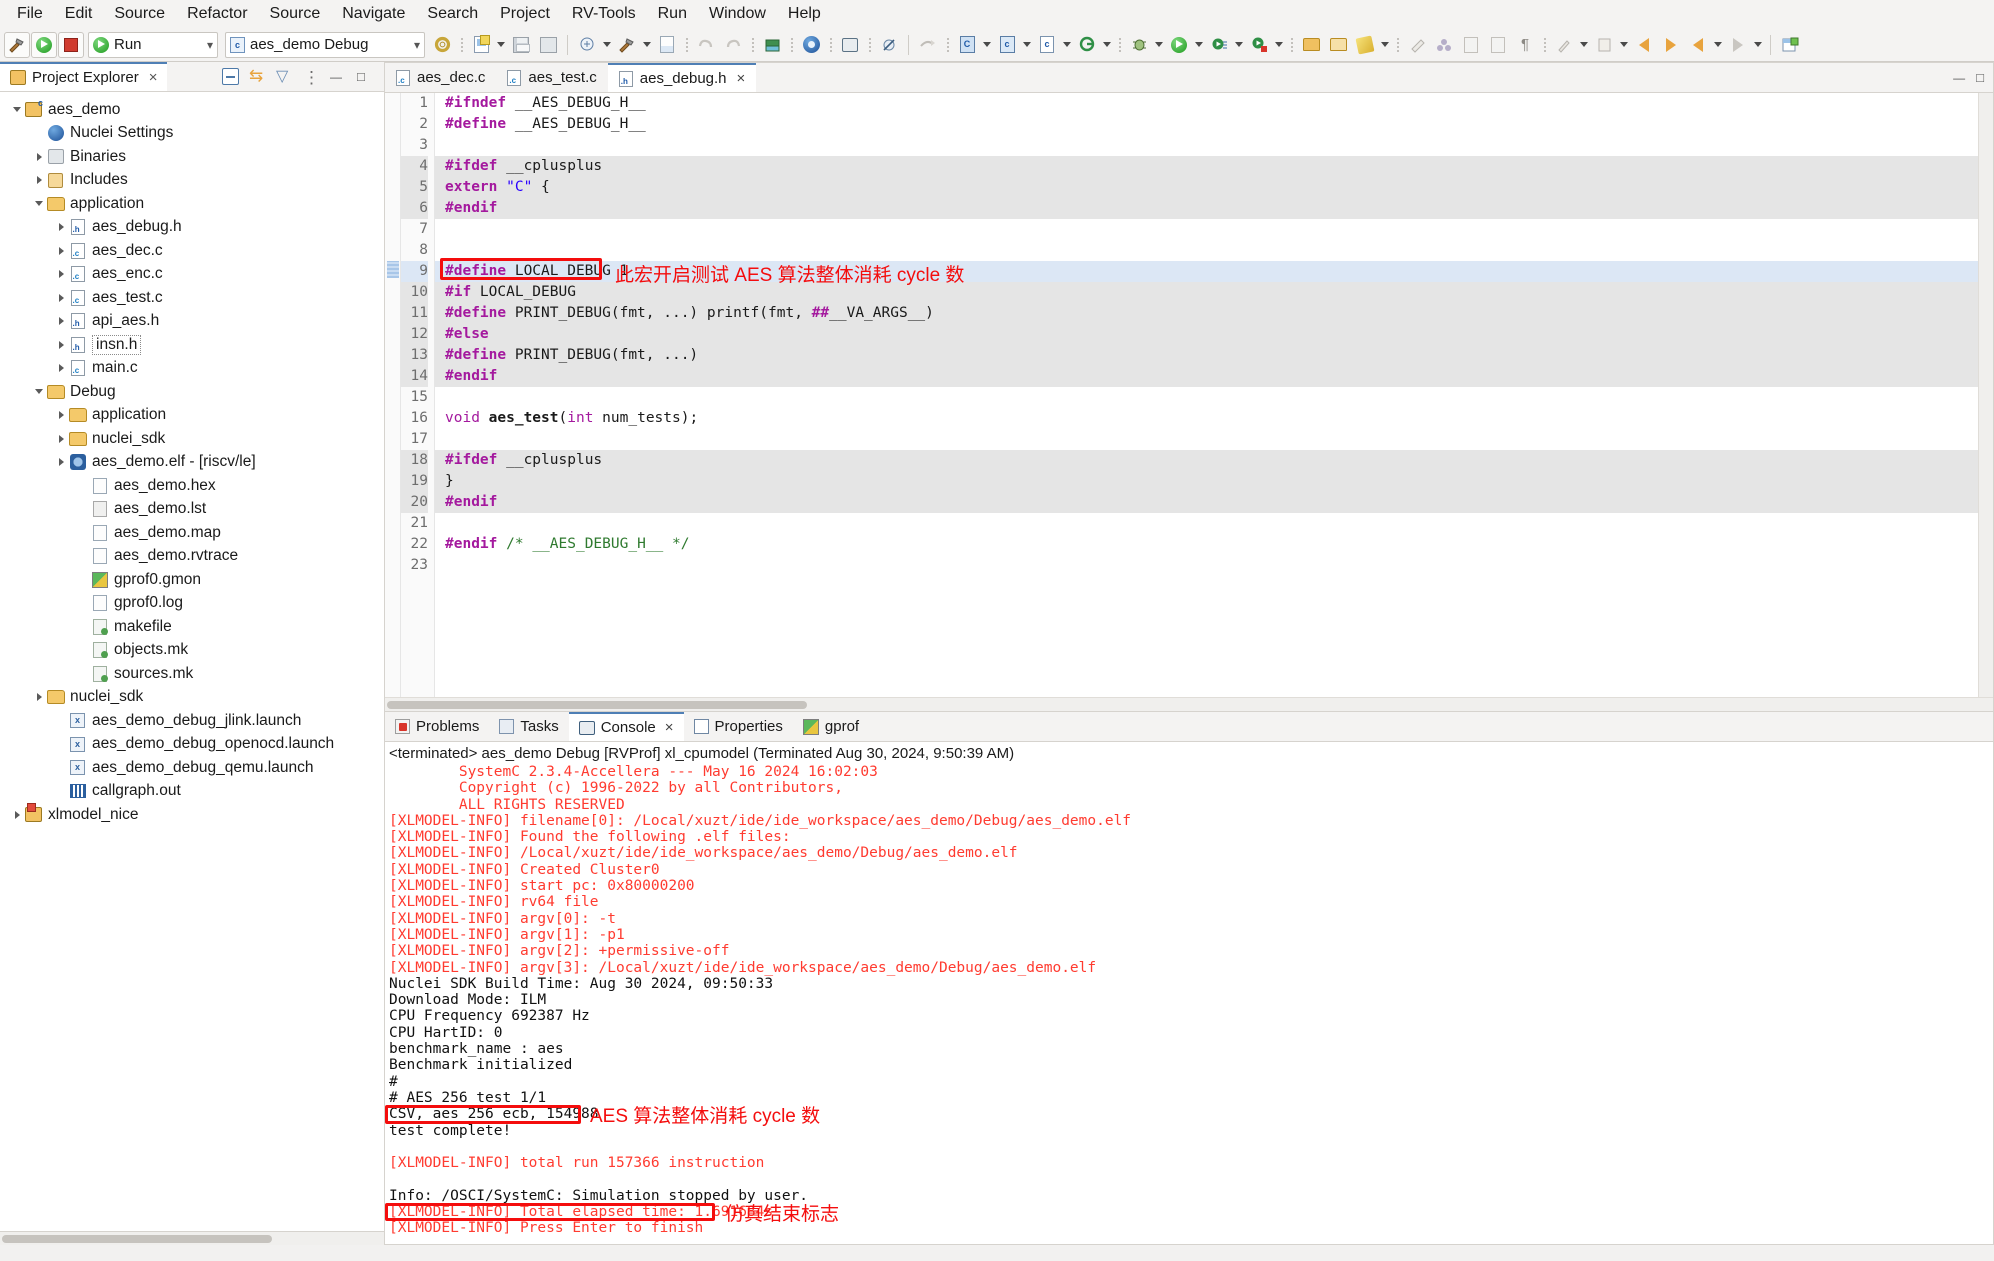 The image size is (1994, 1261). I want to click on new-cpp-project-dropdown, so click(1027, 45).